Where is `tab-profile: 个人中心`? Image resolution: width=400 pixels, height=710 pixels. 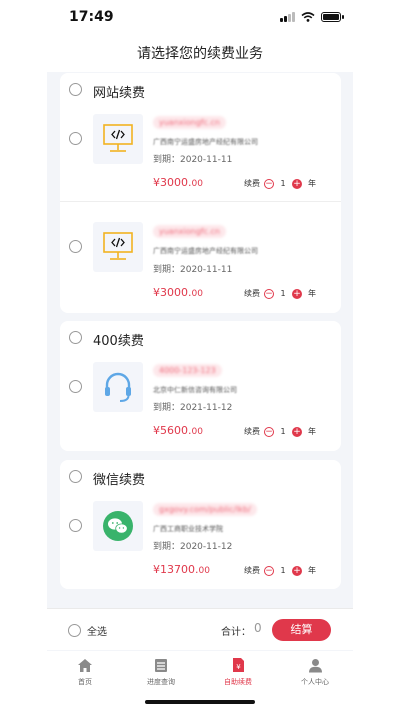
tab-profile: 个人中心 is located at coordinates (315, 671).